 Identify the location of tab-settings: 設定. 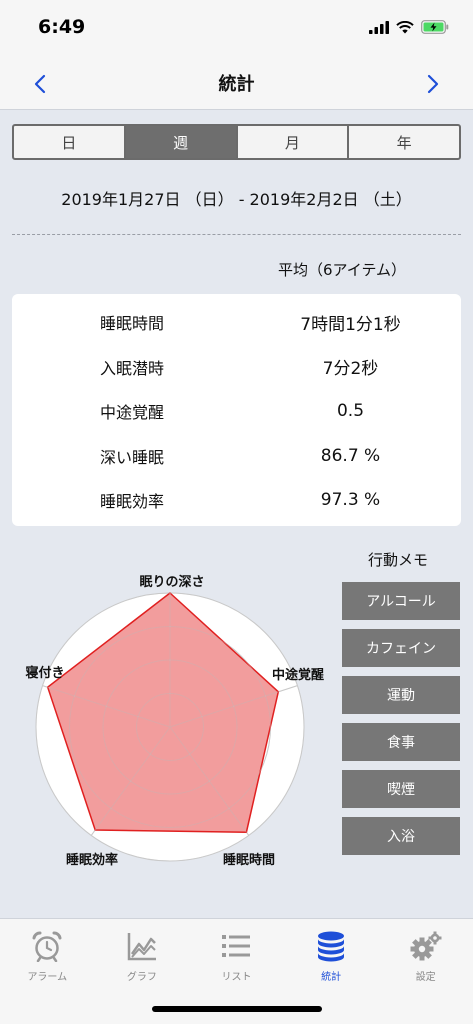
(425, 954).